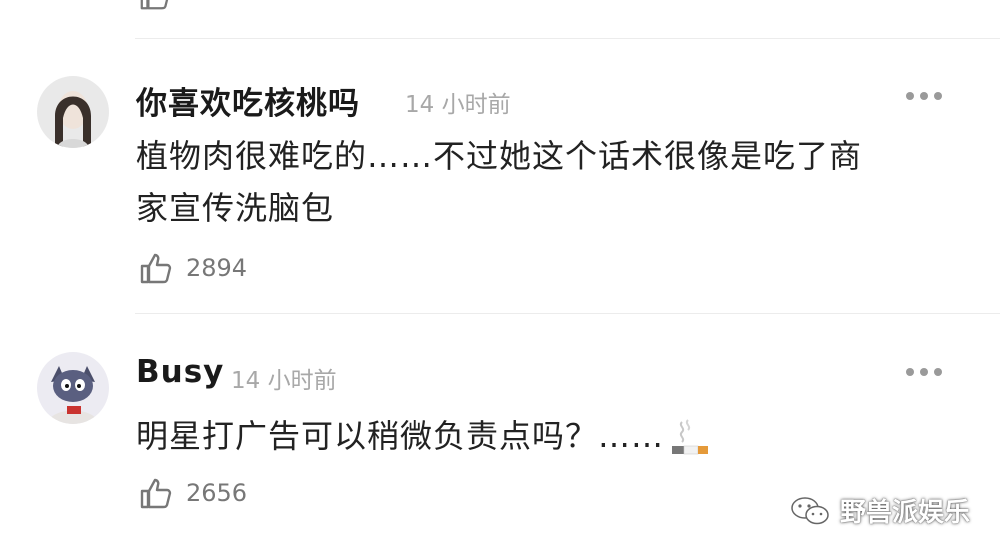 The height and width of the screenshot is (552, 1000). I want to click on watermark-text: 野兽派娱乐, so click(904, 513).